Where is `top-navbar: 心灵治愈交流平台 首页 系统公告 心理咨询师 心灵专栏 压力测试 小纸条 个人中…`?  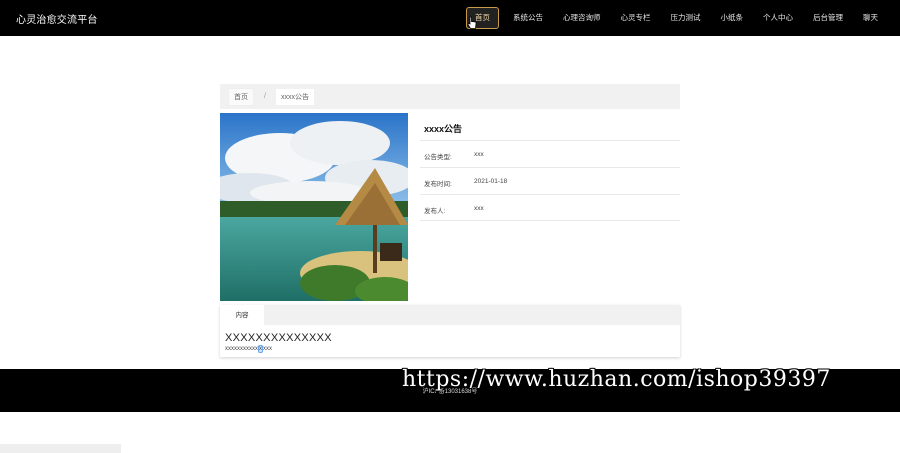
top-navbar: 心灵治愈交流平台 首页 系统公告 心理咨询师 心灵专栏 压力测试 小纸条 个人中… is located at coordinates (450, 18).